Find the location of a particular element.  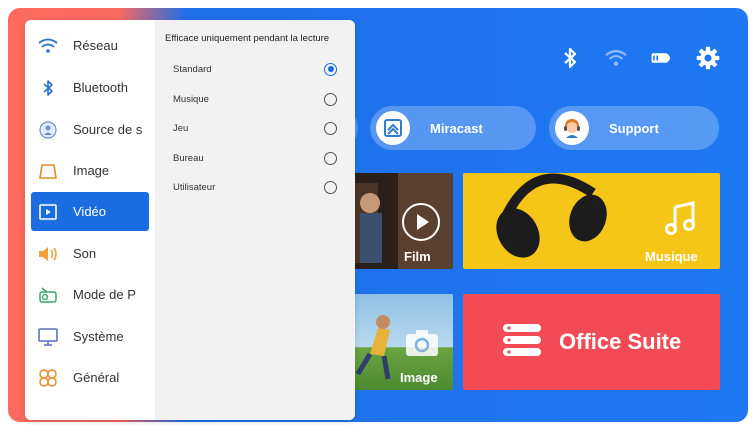

menu-item-son: Son is located at coordinates (90, 253).